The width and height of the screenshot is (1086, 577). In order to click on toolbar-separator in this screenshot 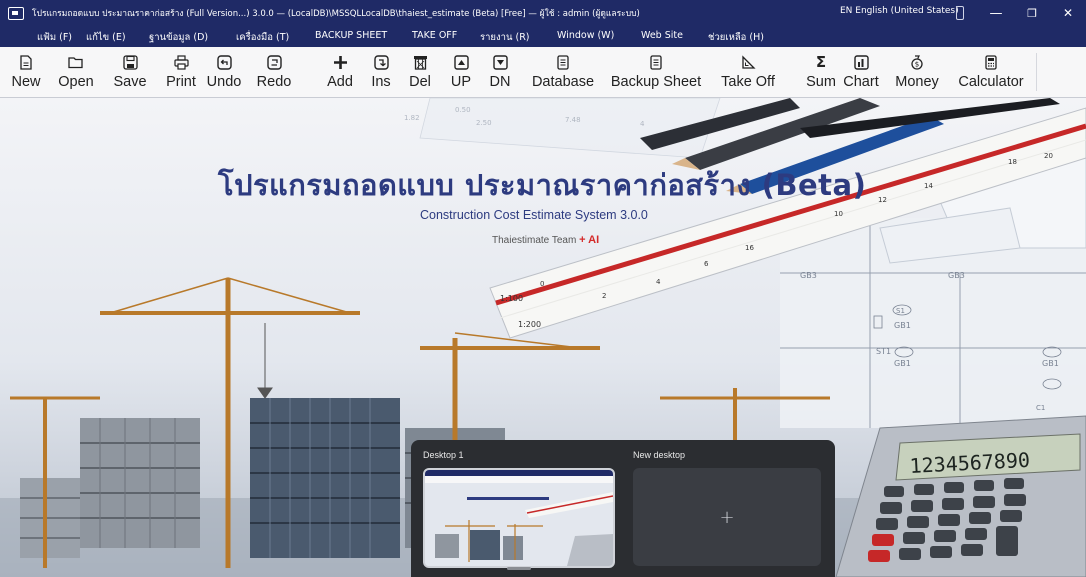, I will do `click(1036, 72)`.